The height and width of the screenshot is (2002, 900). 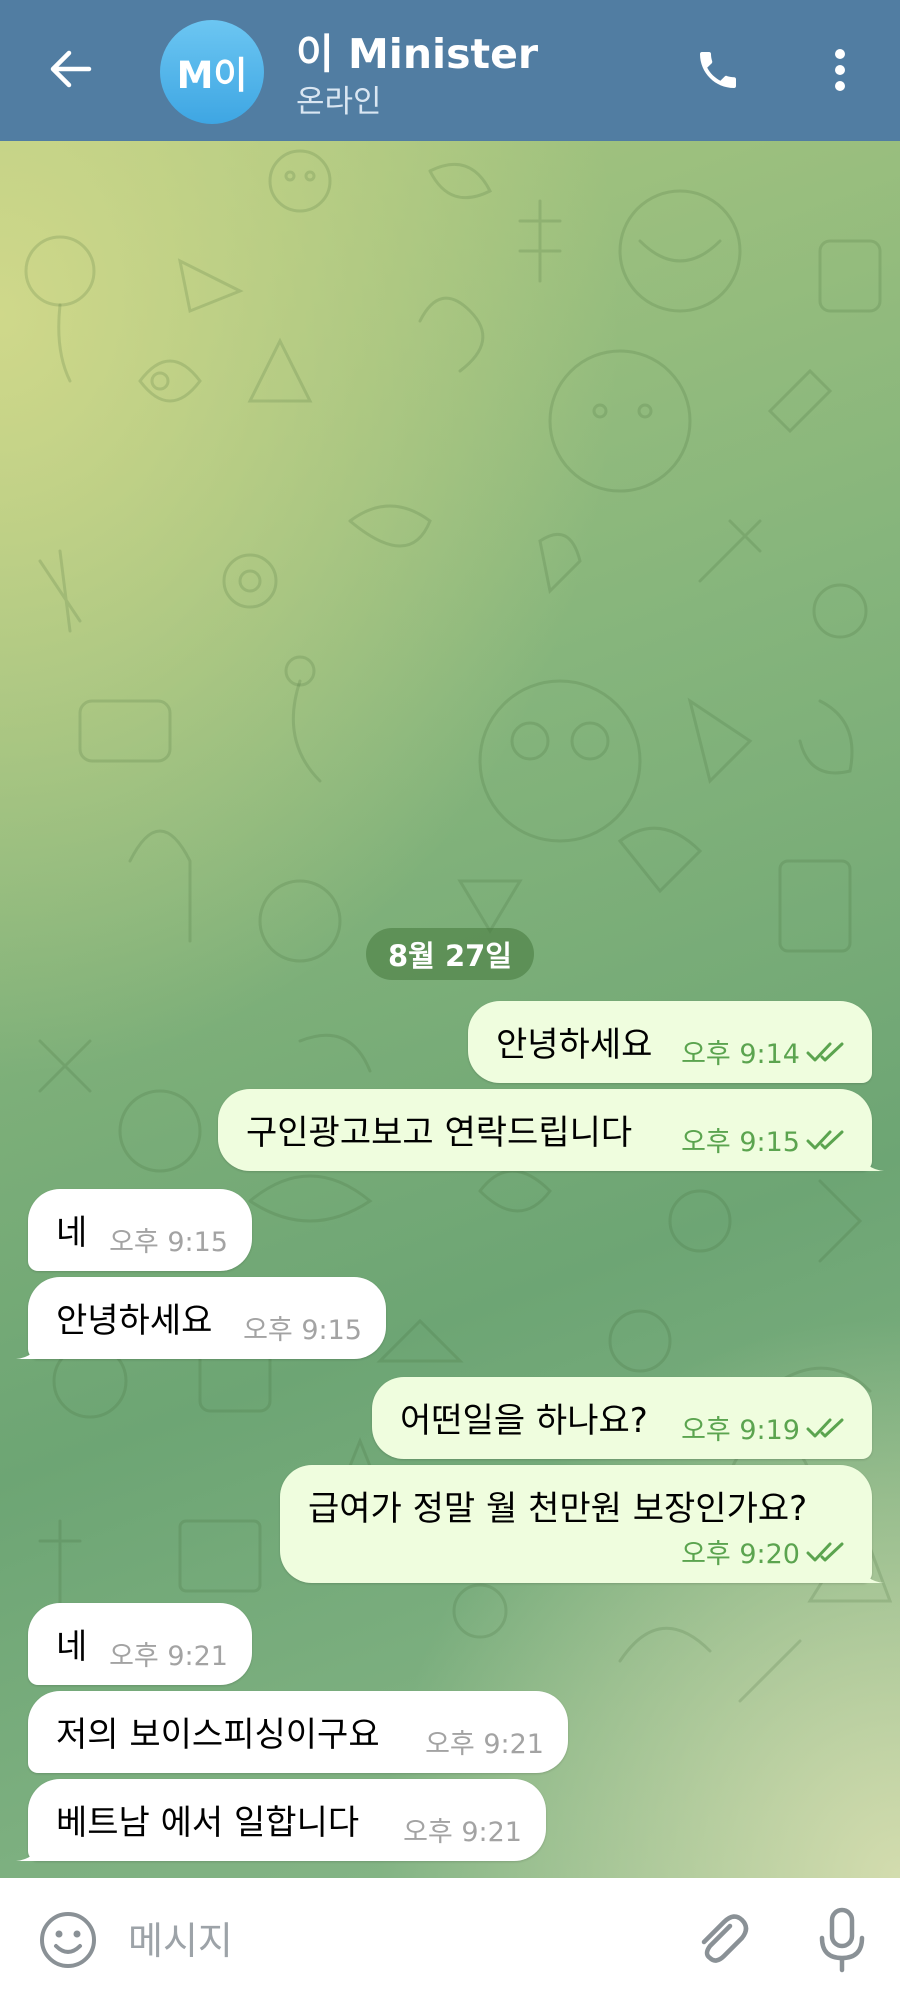 I want to click on more-vertical-icon, so click(x=840, y=70).